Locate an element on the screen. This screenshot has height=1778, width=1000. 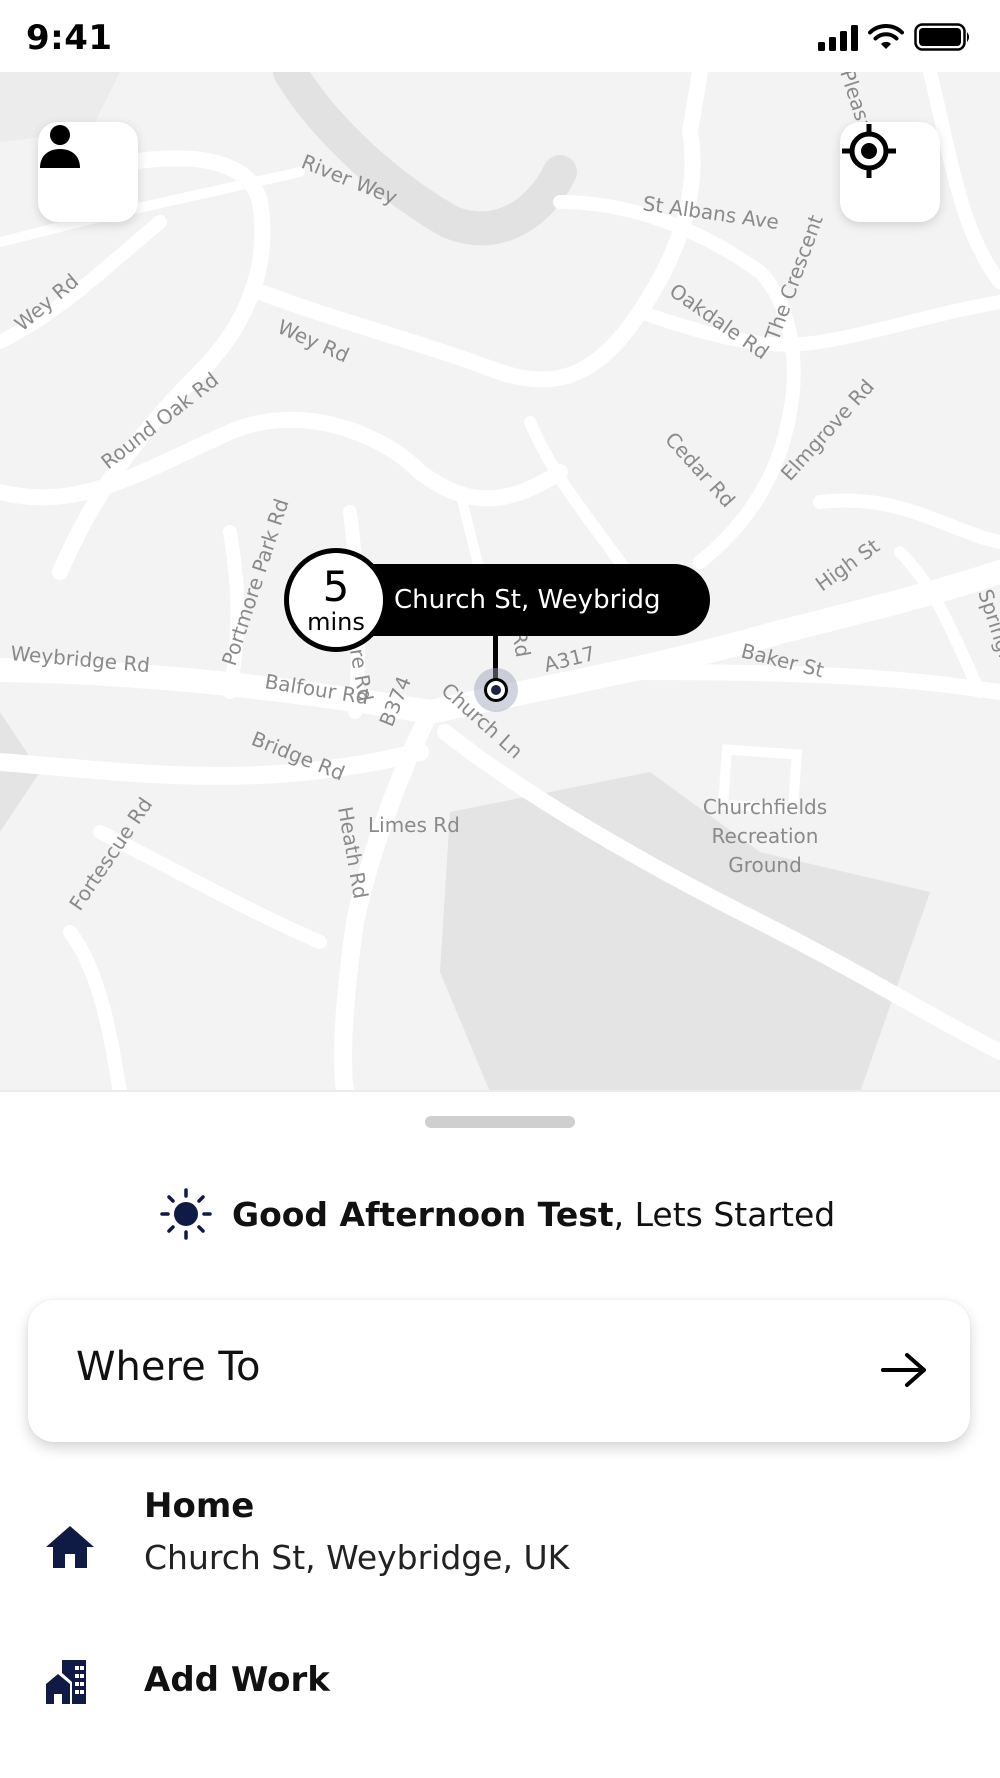
greeting: Good Afternoon Test, Lets Started is located at coordinates (497, 1214).